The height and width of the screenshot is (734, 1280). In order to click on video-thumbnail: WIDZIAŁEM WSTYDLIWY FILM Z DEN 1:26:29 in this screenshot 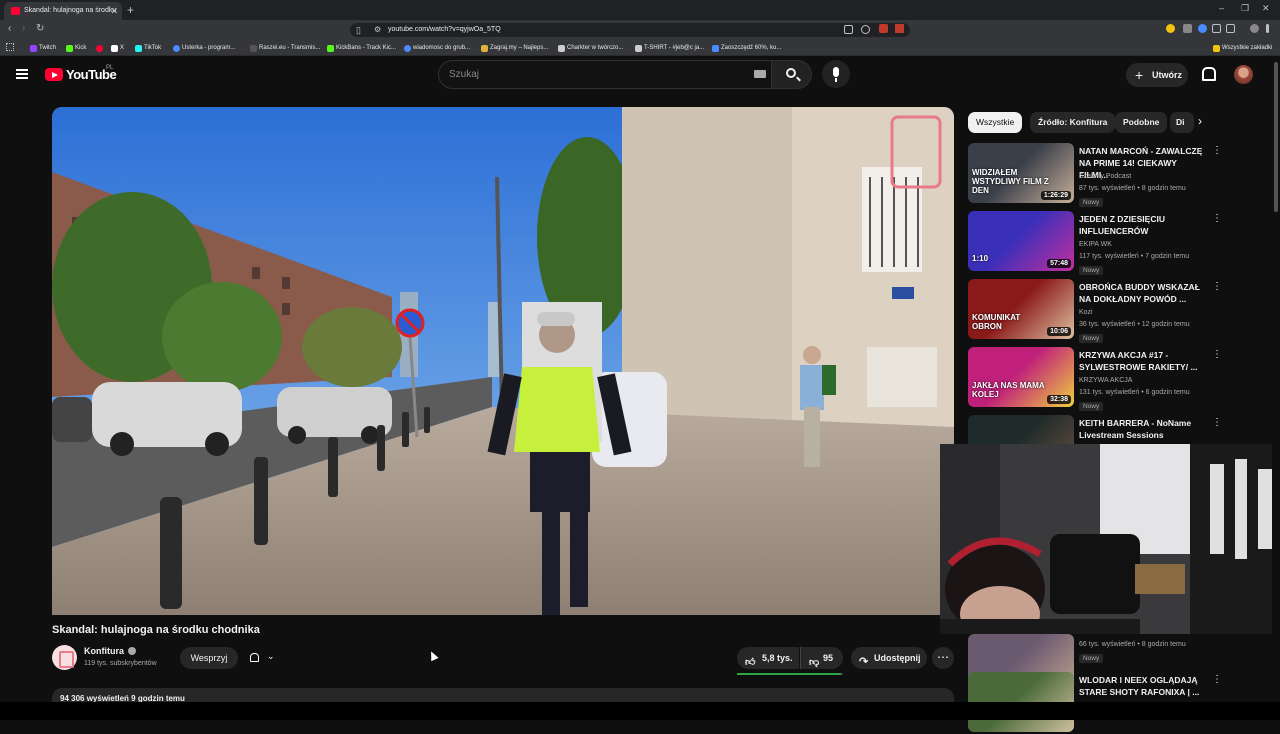, I will do `click(1021, 173)`.